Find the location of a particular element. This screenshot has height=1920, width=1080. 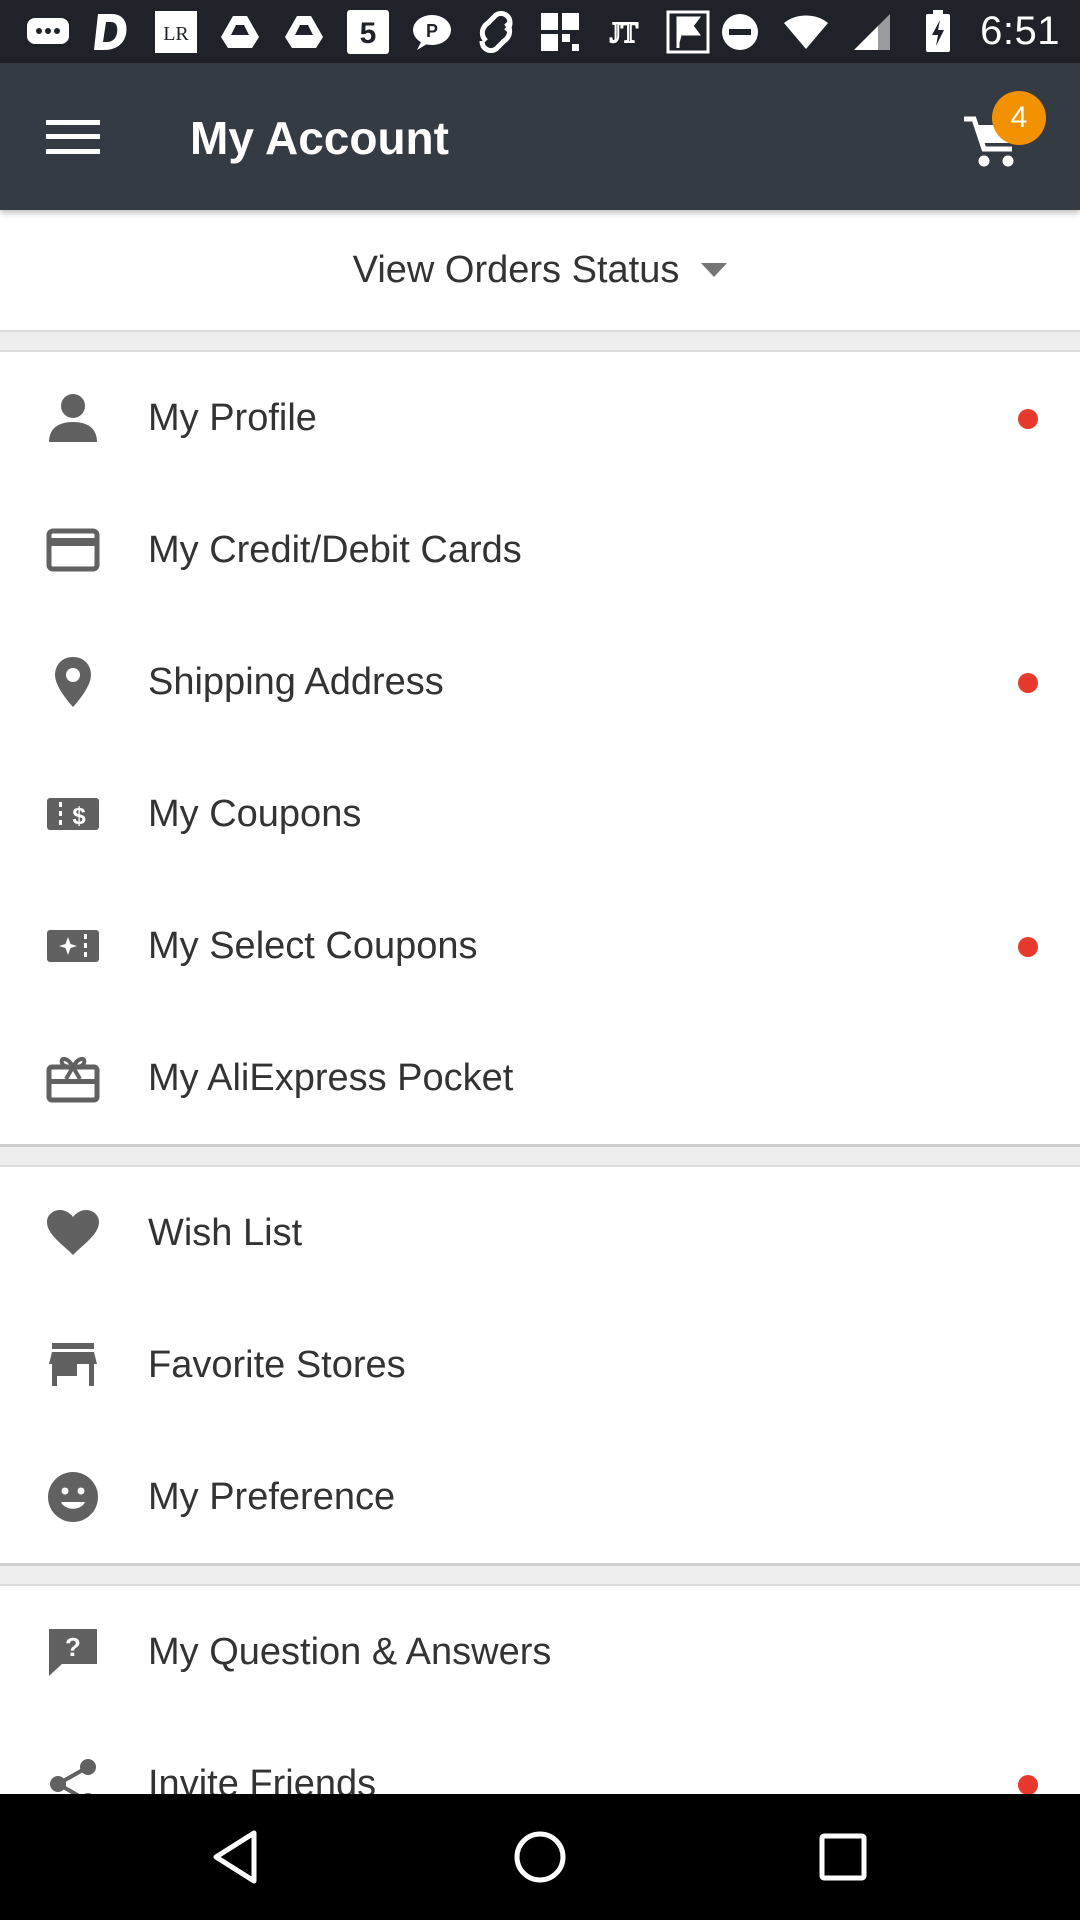

menu-item-my-coupons: $ My Coupons is located at coordinates (540, 814).